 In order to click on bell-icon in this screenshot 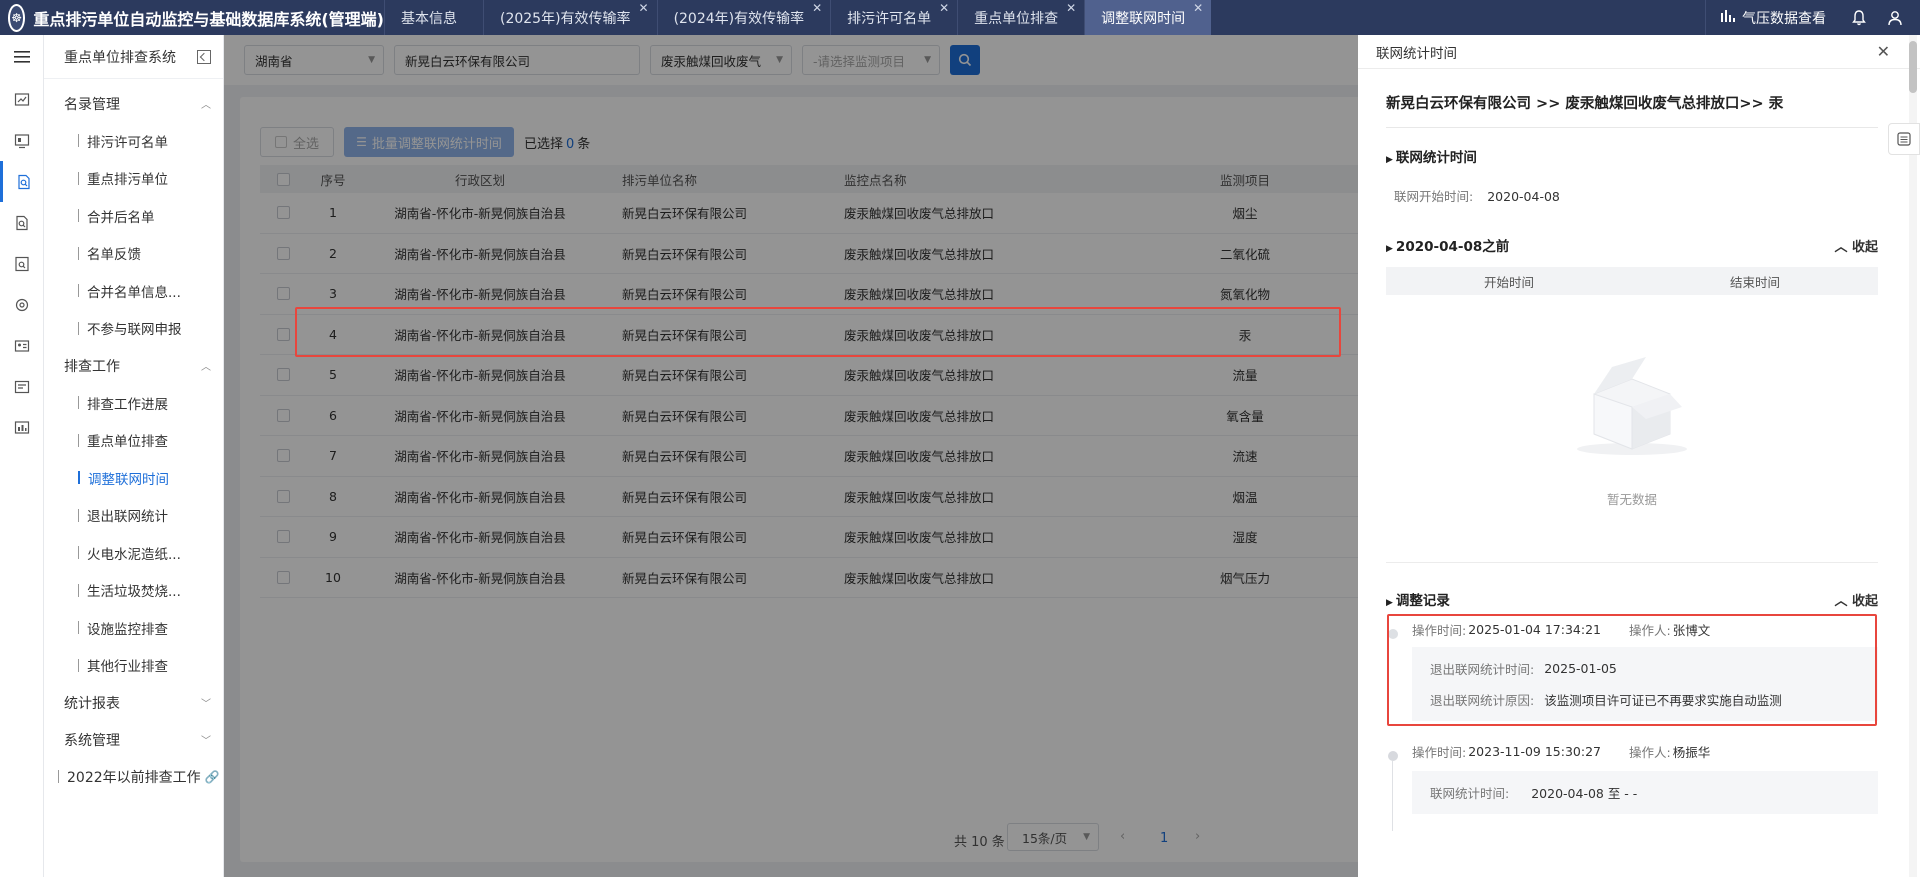, I will do `click(1859, 18)`.